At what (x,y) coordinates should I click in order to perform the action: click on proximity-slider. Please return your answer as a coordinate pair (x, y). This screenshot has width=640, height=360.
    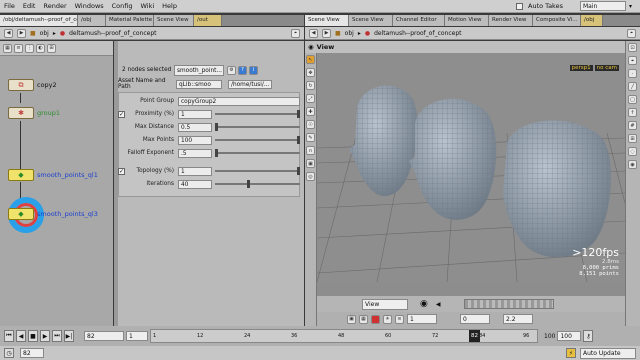
    Looking at the image, I should click on (257, 114).